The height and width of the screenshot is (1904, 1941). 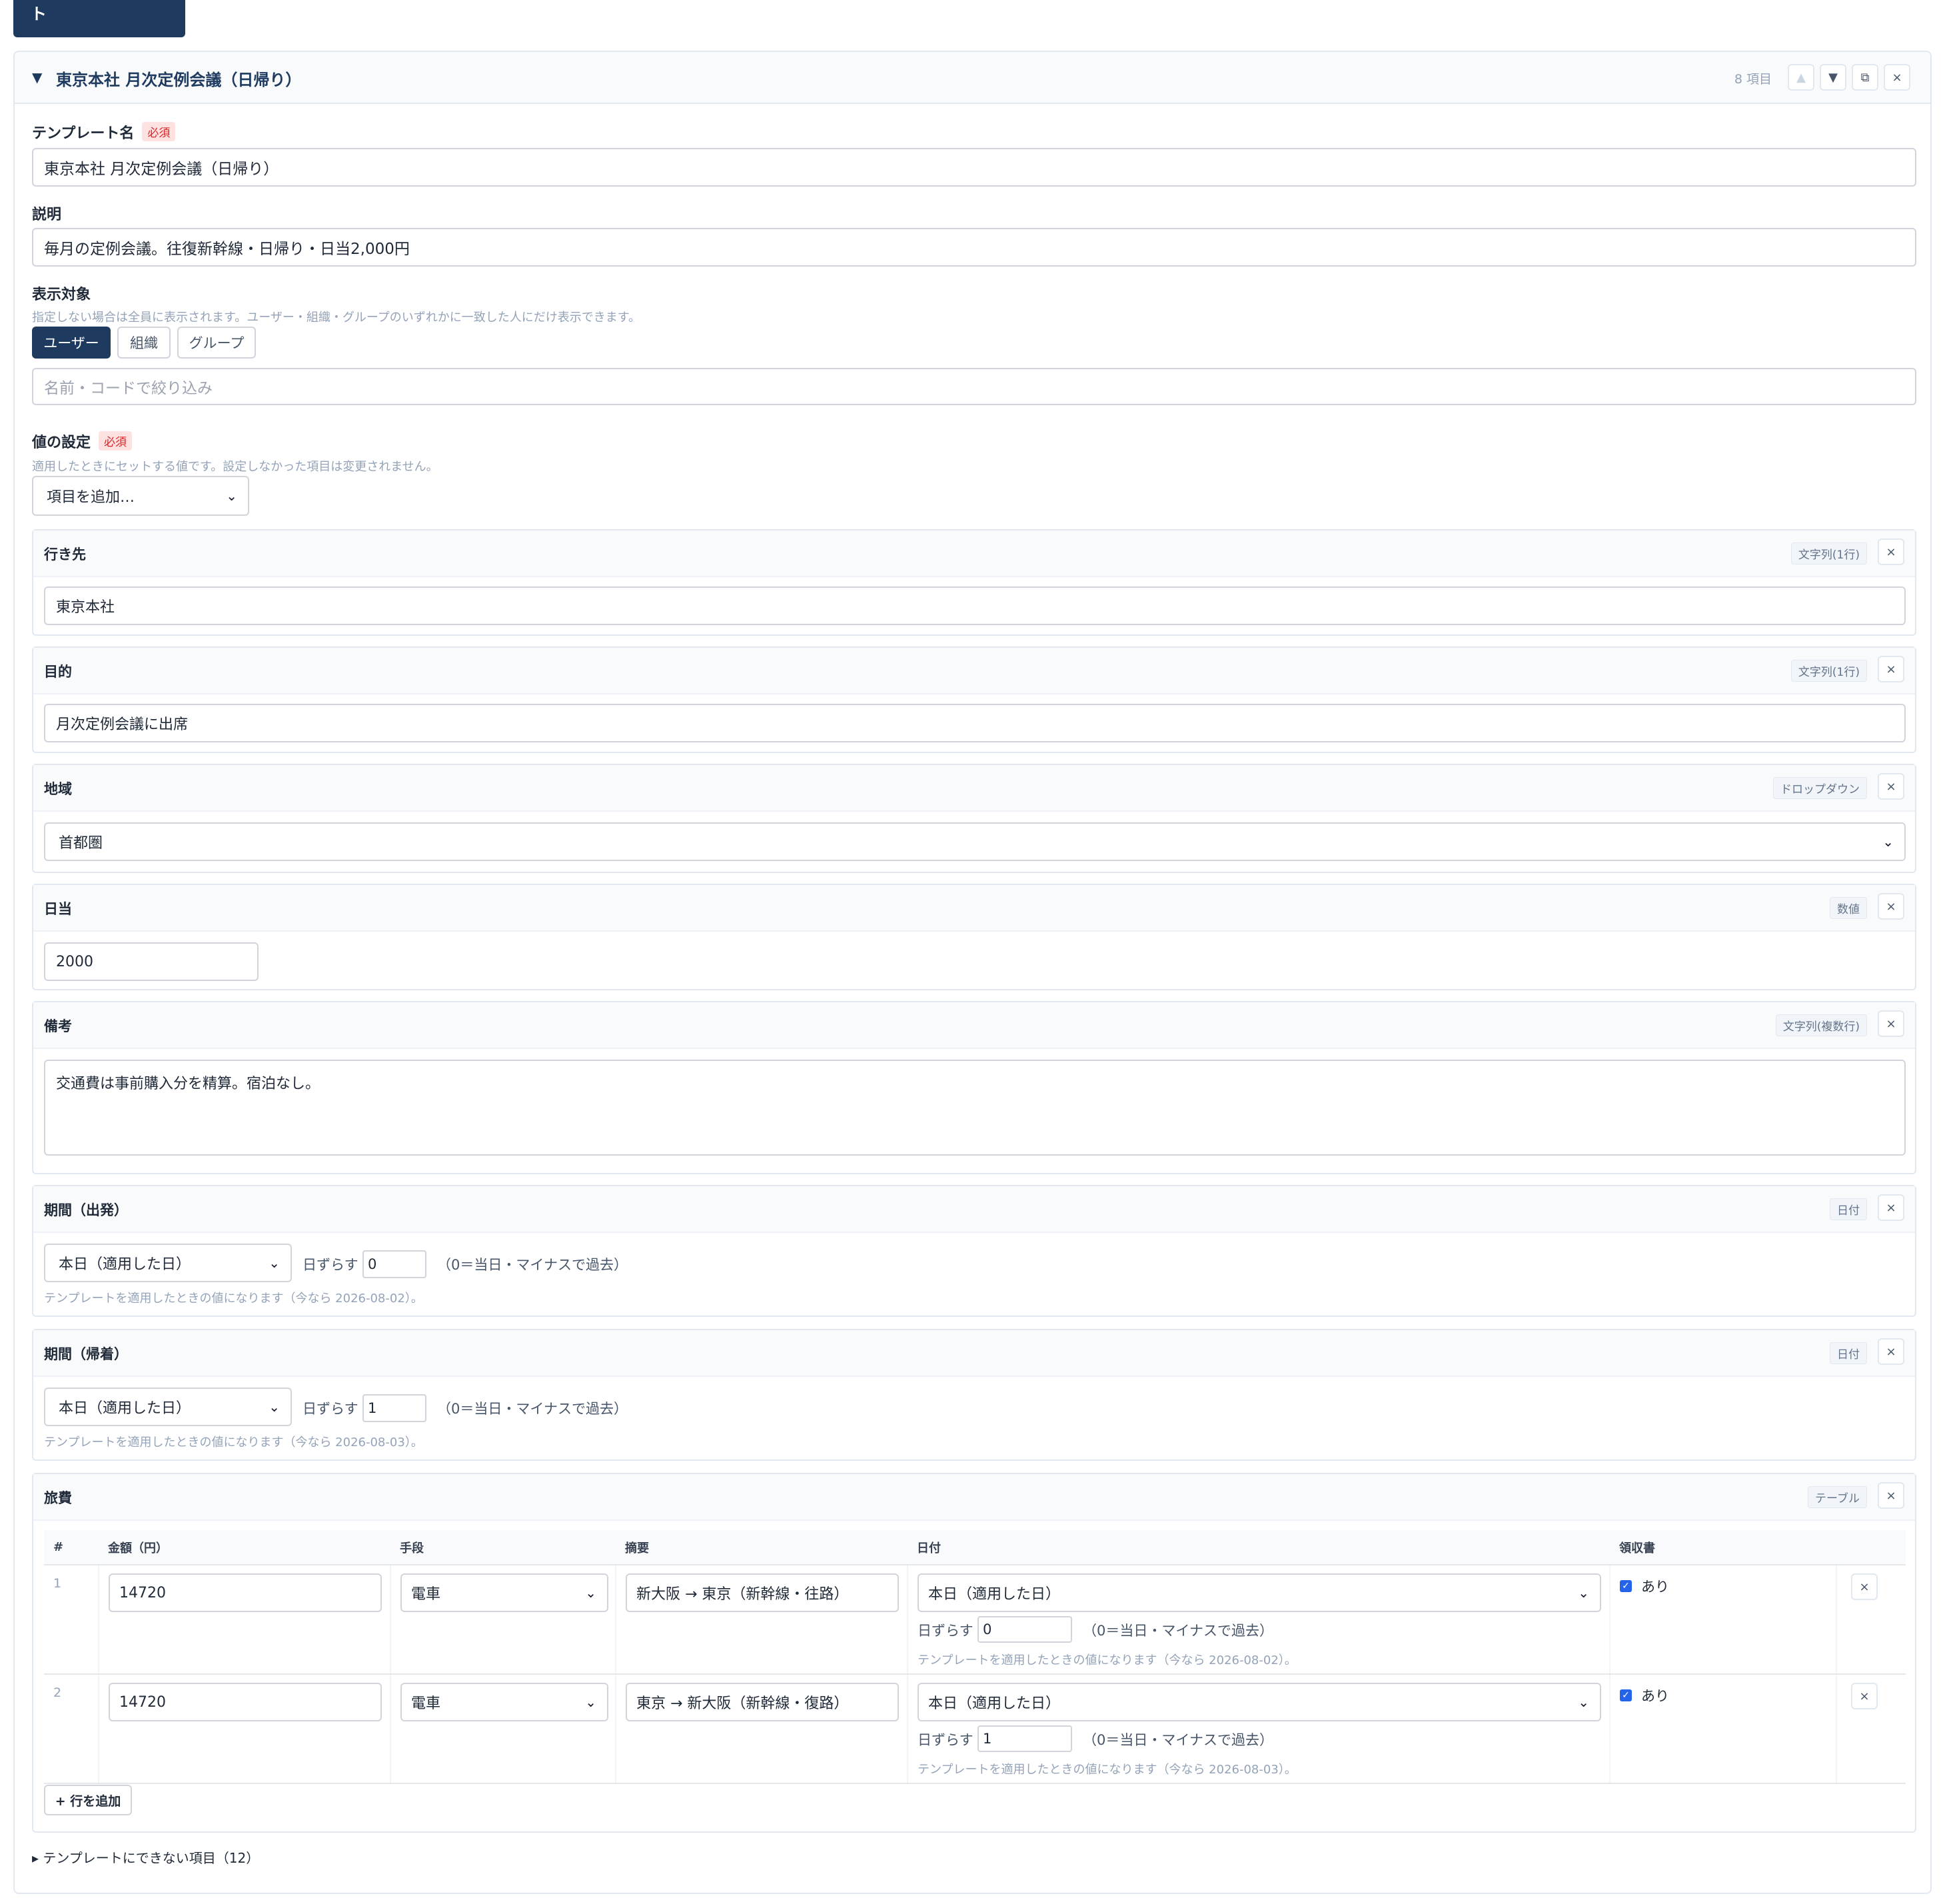 I want to click on depart-date-select: 本日（適用した日） ⌄, so click(x=168, y=1263).